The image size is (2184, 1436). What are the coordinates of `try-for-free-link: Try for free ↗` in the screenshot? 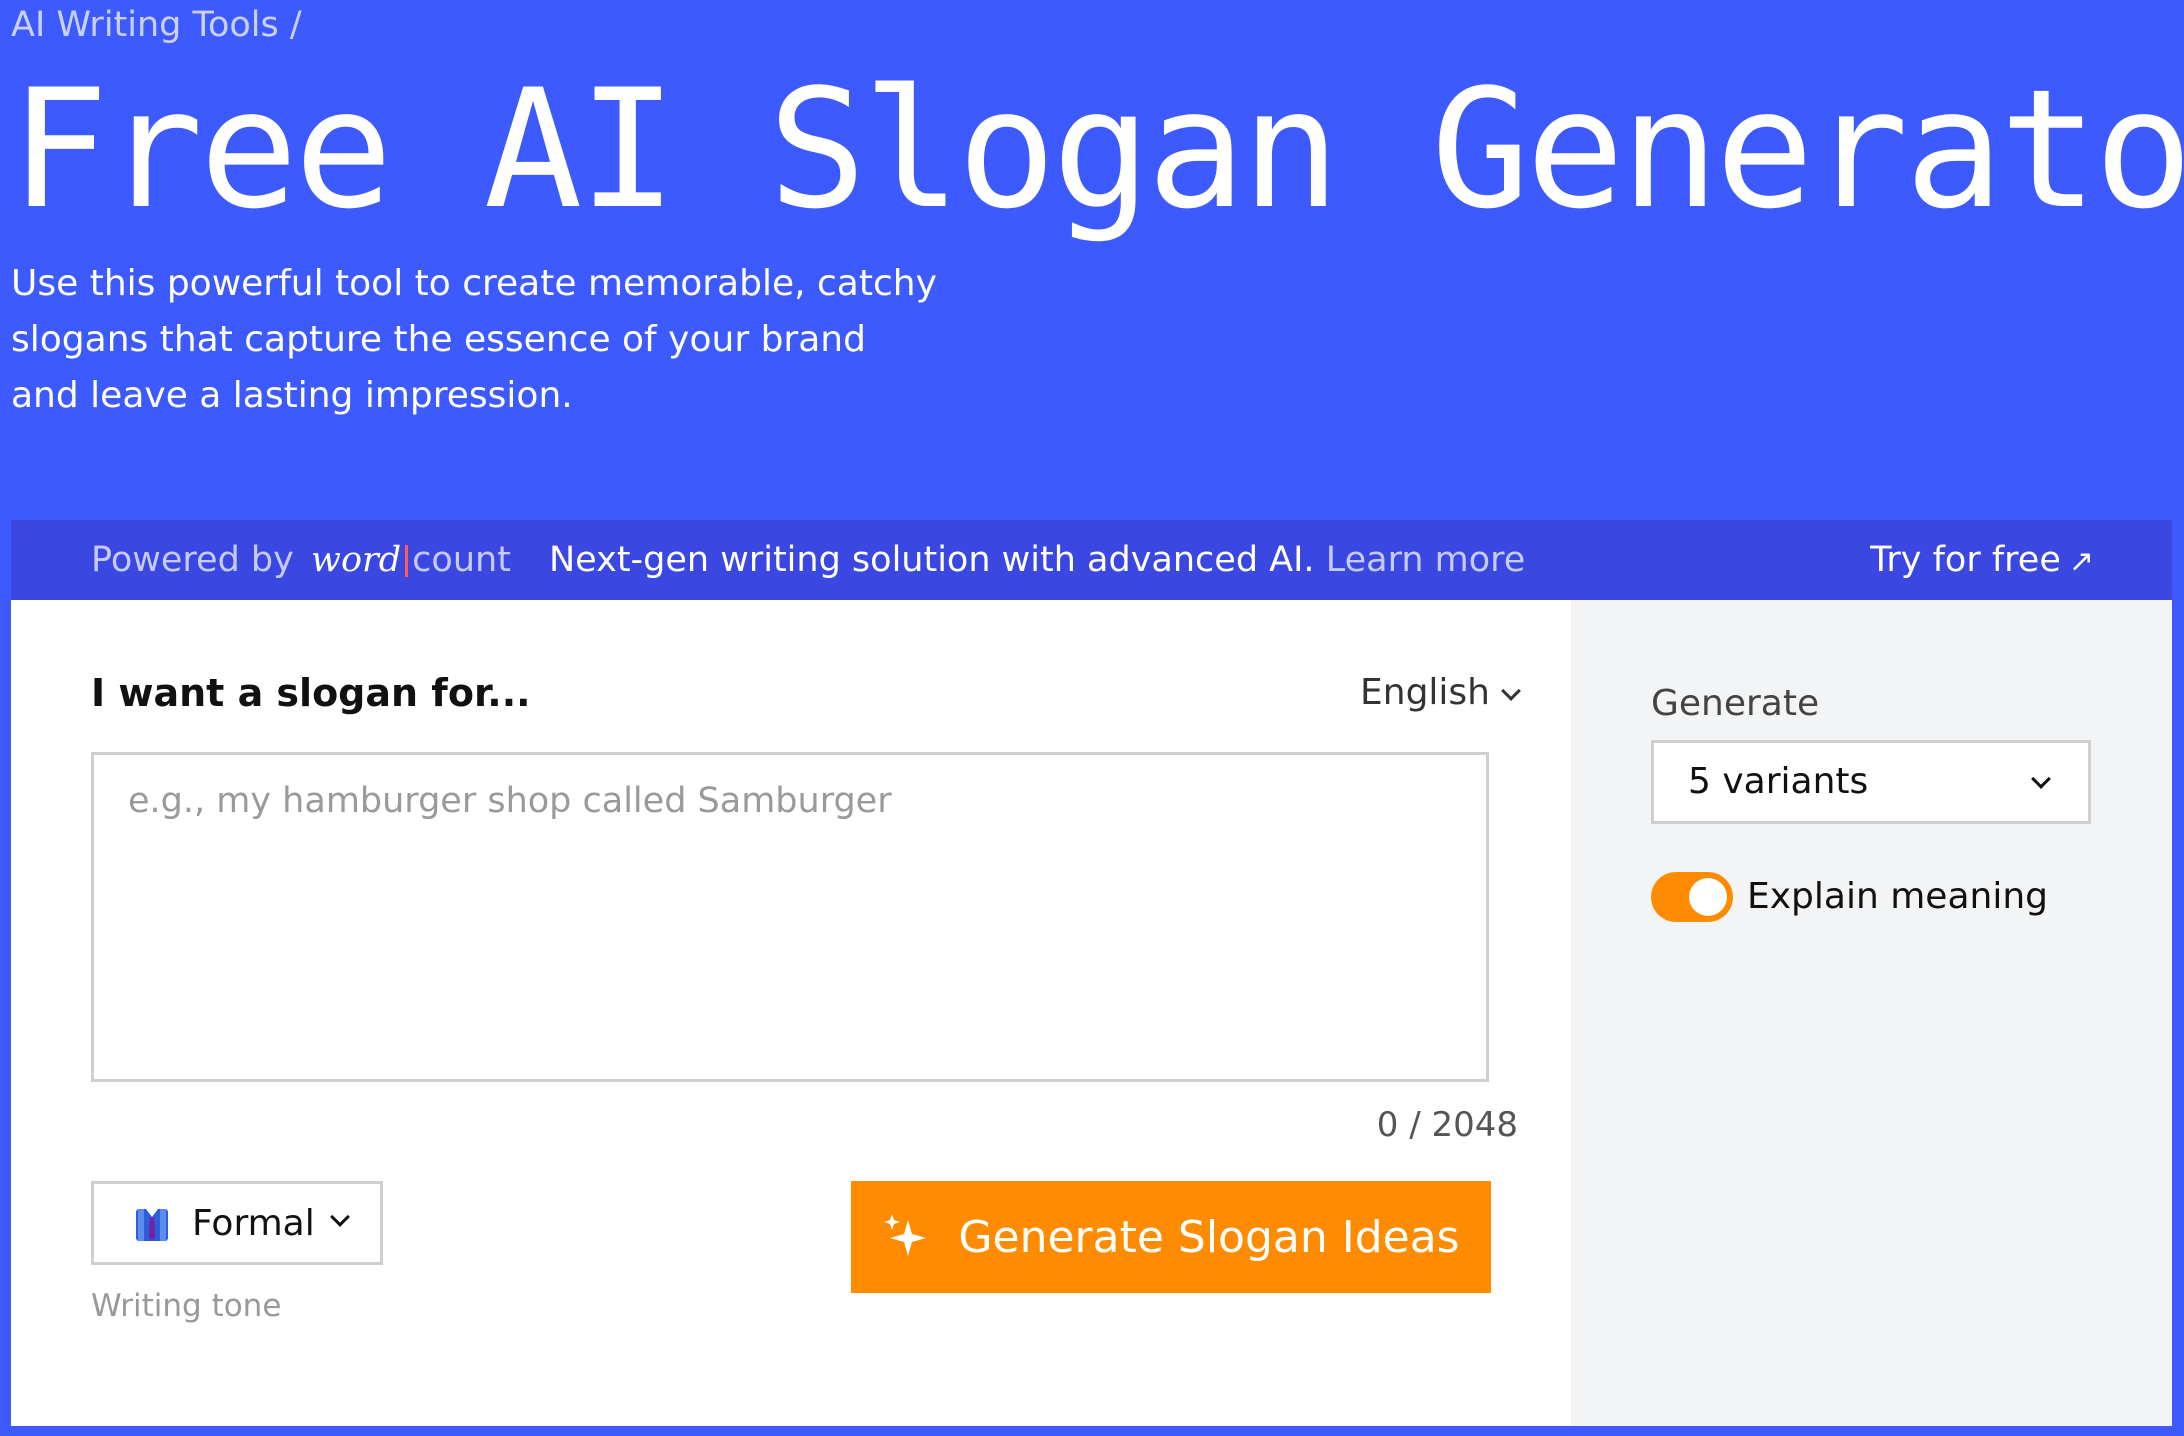 It's located at (1982, 561).